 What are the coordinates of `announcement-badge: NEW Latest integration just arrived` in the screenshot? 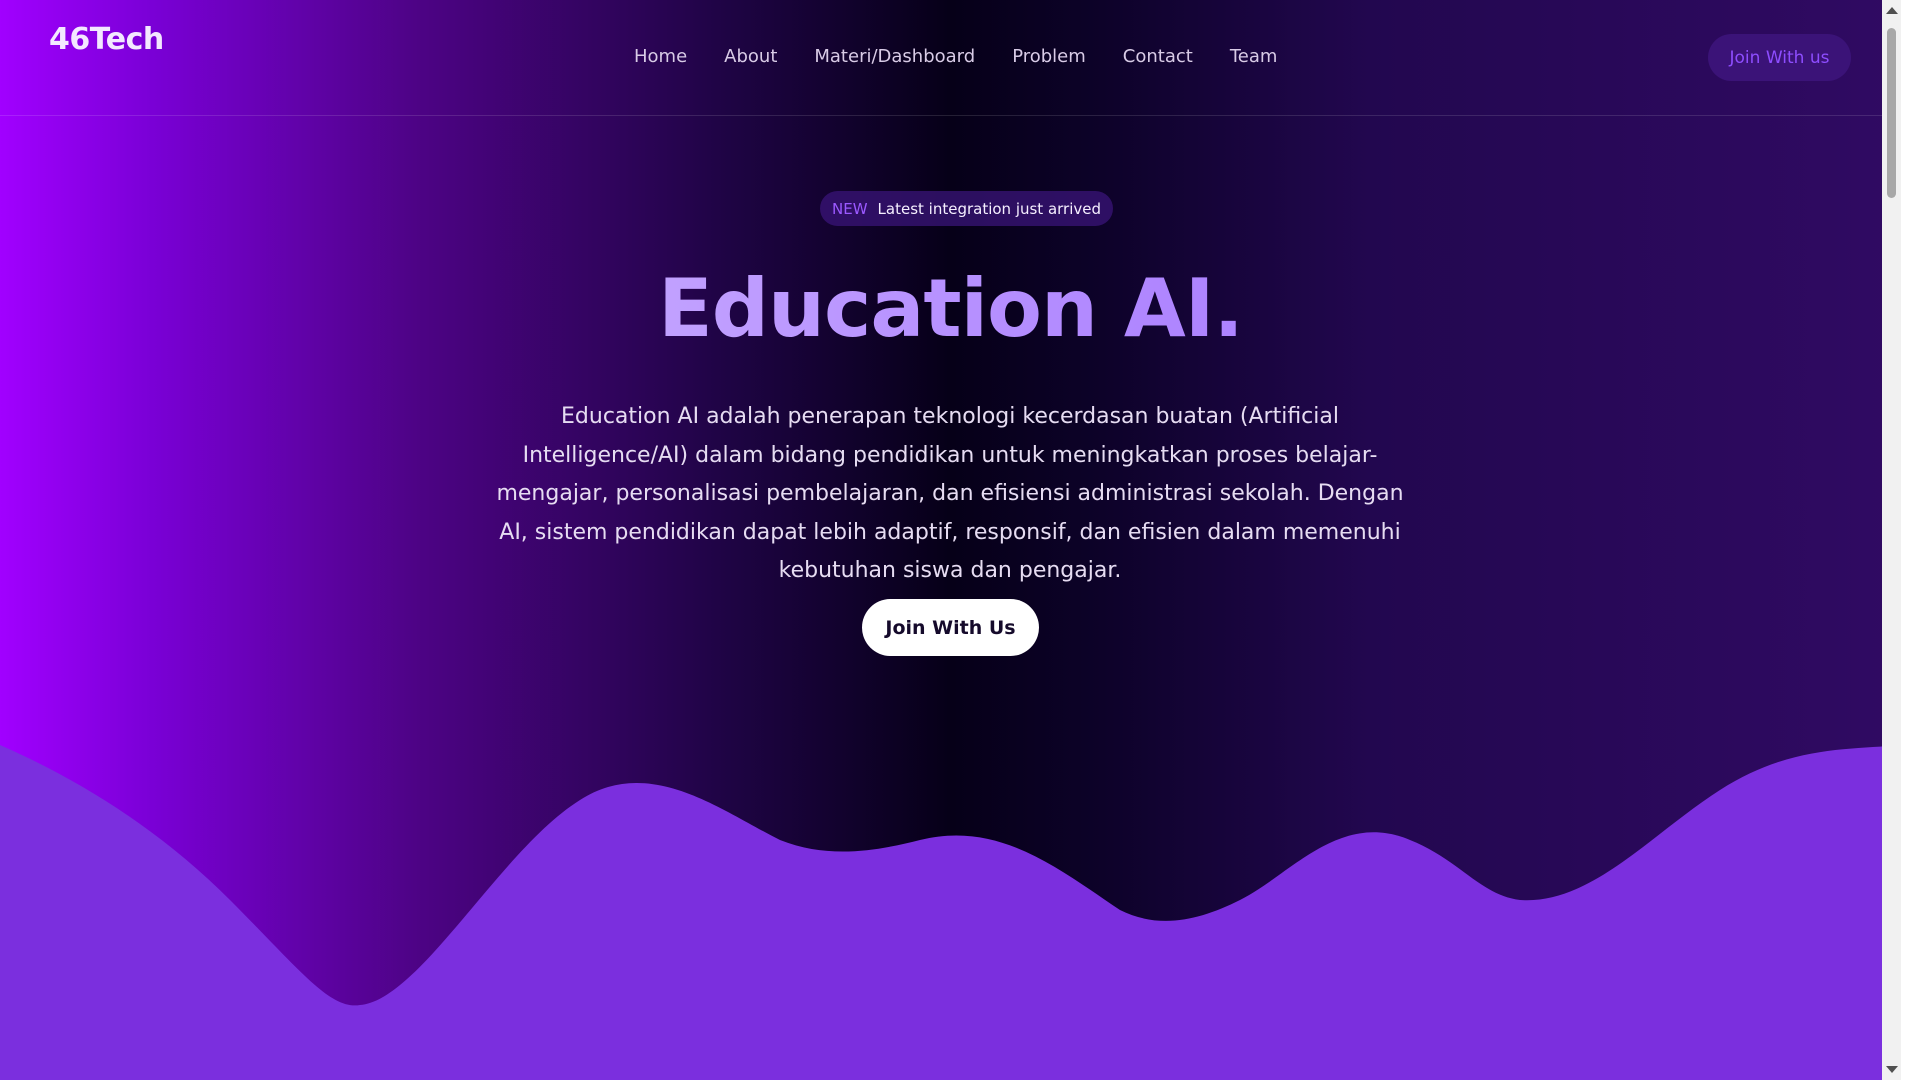 It's located at (967, 208).